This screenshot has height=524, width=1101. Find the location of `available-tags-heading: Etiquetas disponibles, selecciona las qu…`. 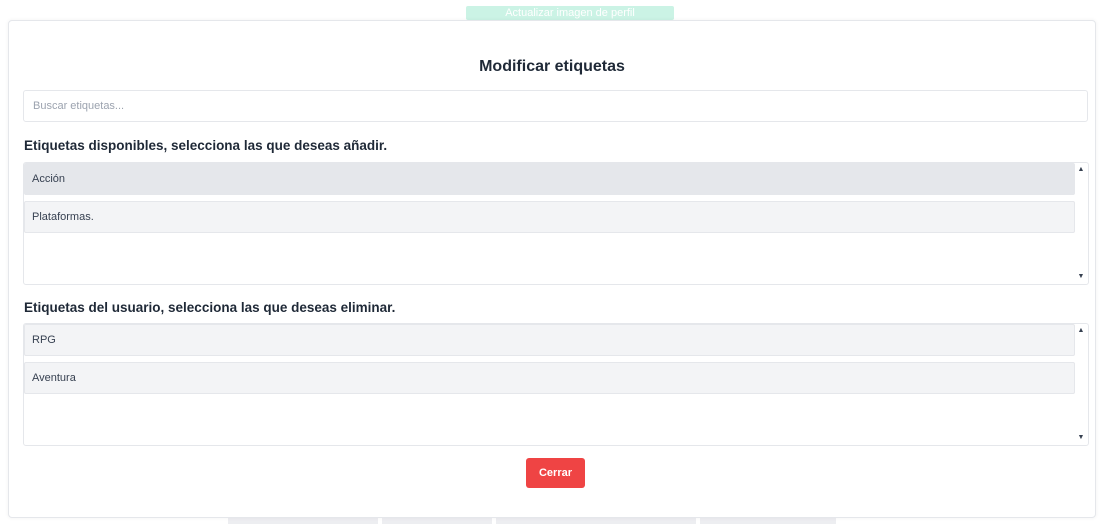

available-tags-heading: Etiquetas disponibles, selecciona las qu… is located at coordinates (206, 145).